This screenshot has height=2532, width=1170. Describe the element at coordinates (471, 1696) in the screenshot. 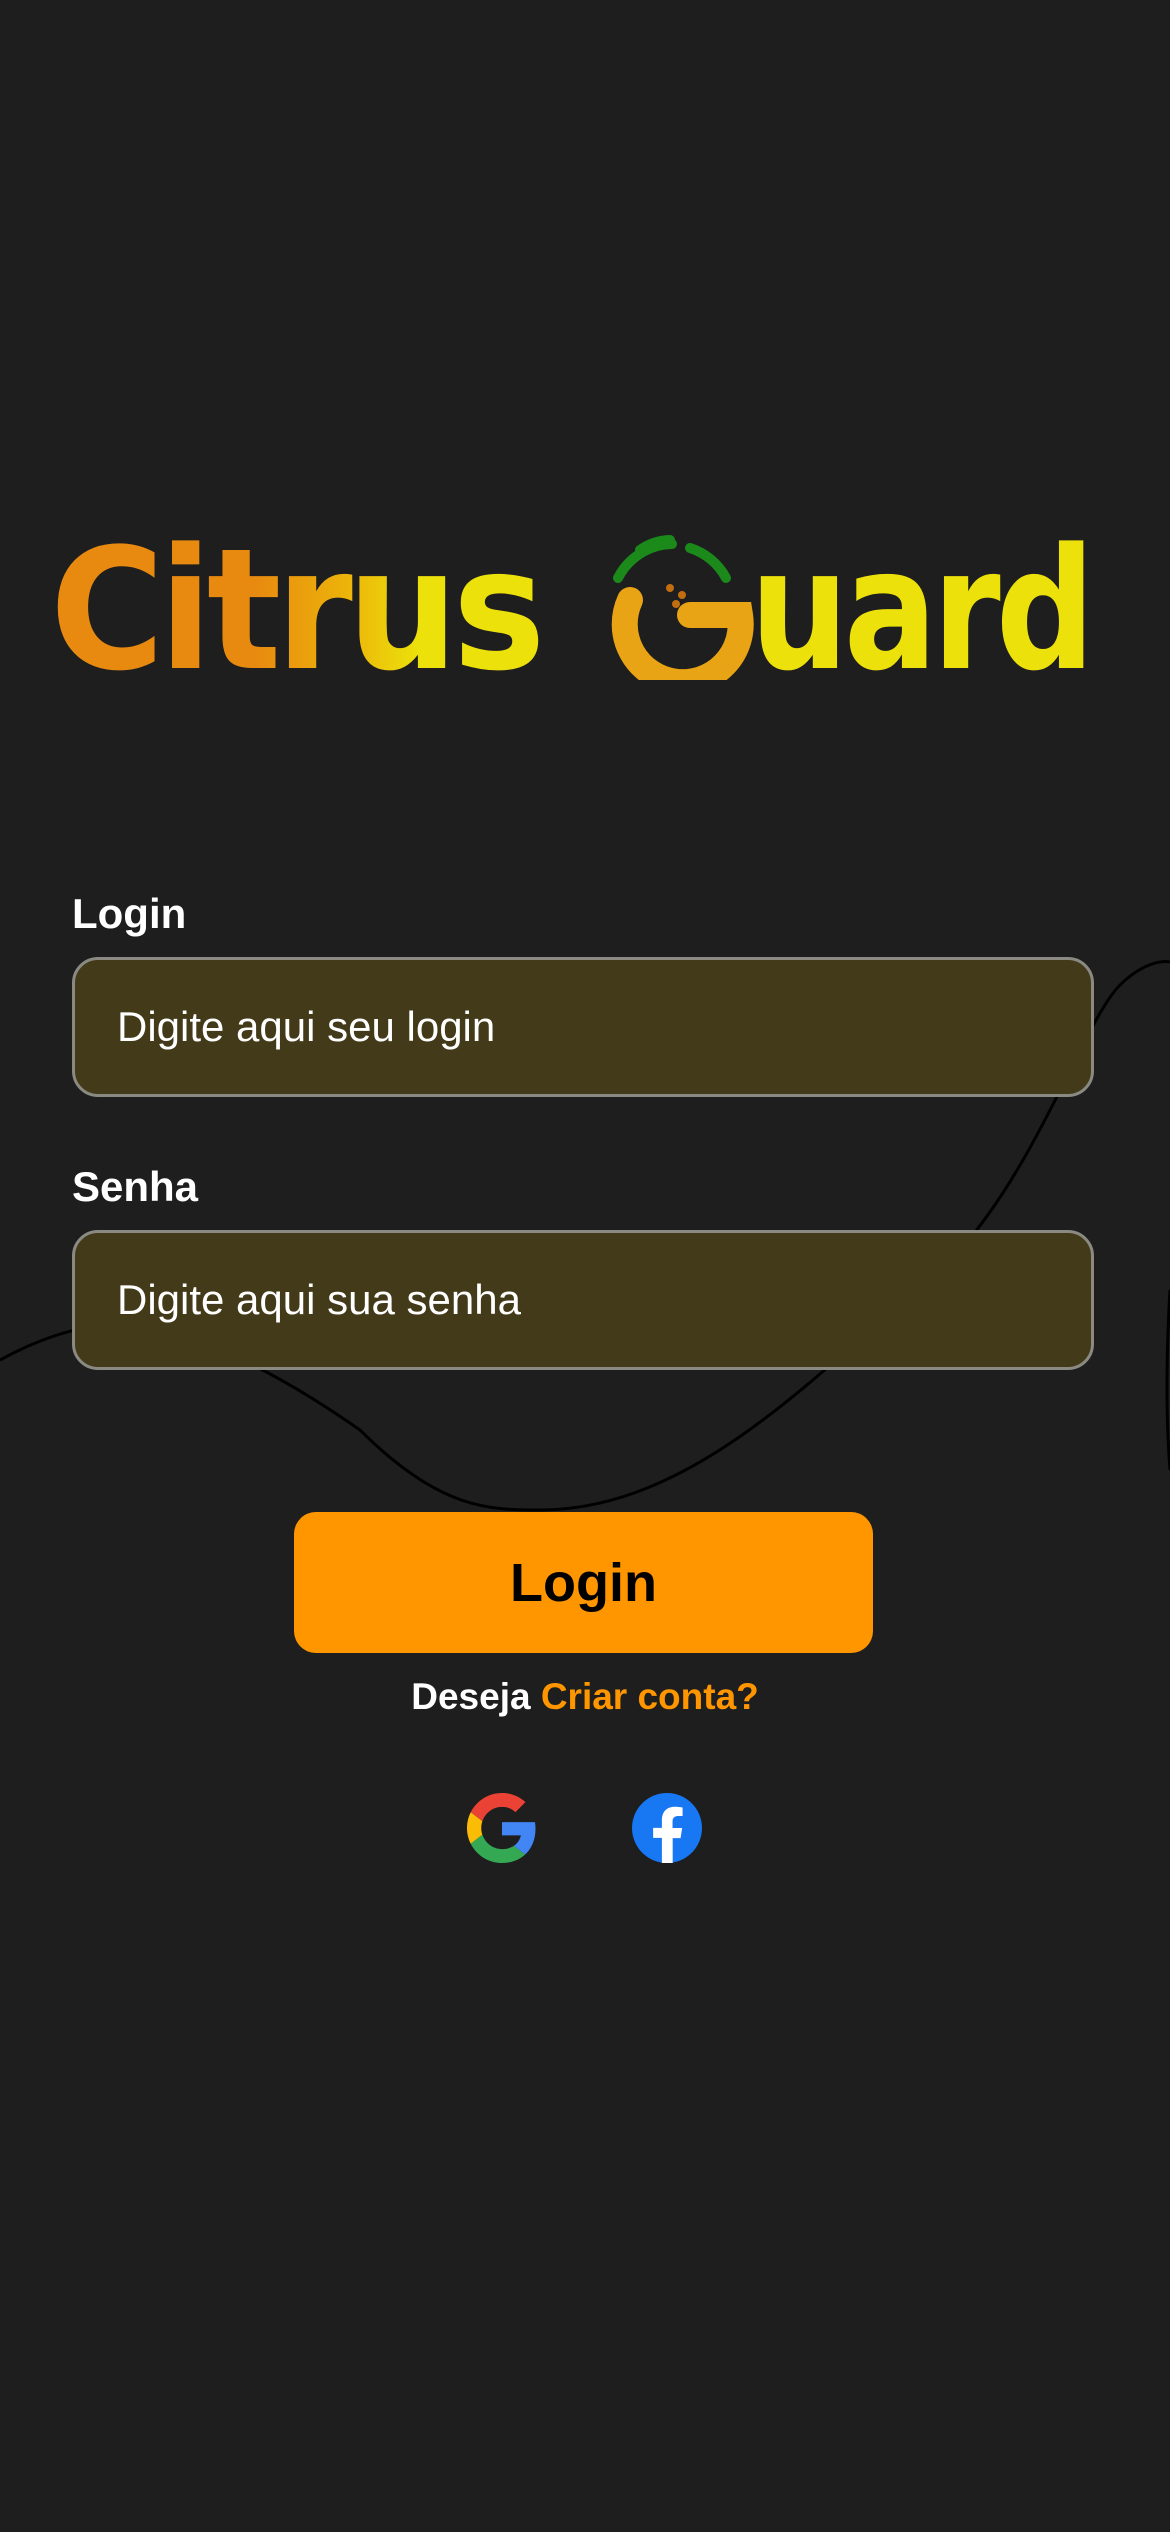

I see `signup-prefix: Deseja` at that location.